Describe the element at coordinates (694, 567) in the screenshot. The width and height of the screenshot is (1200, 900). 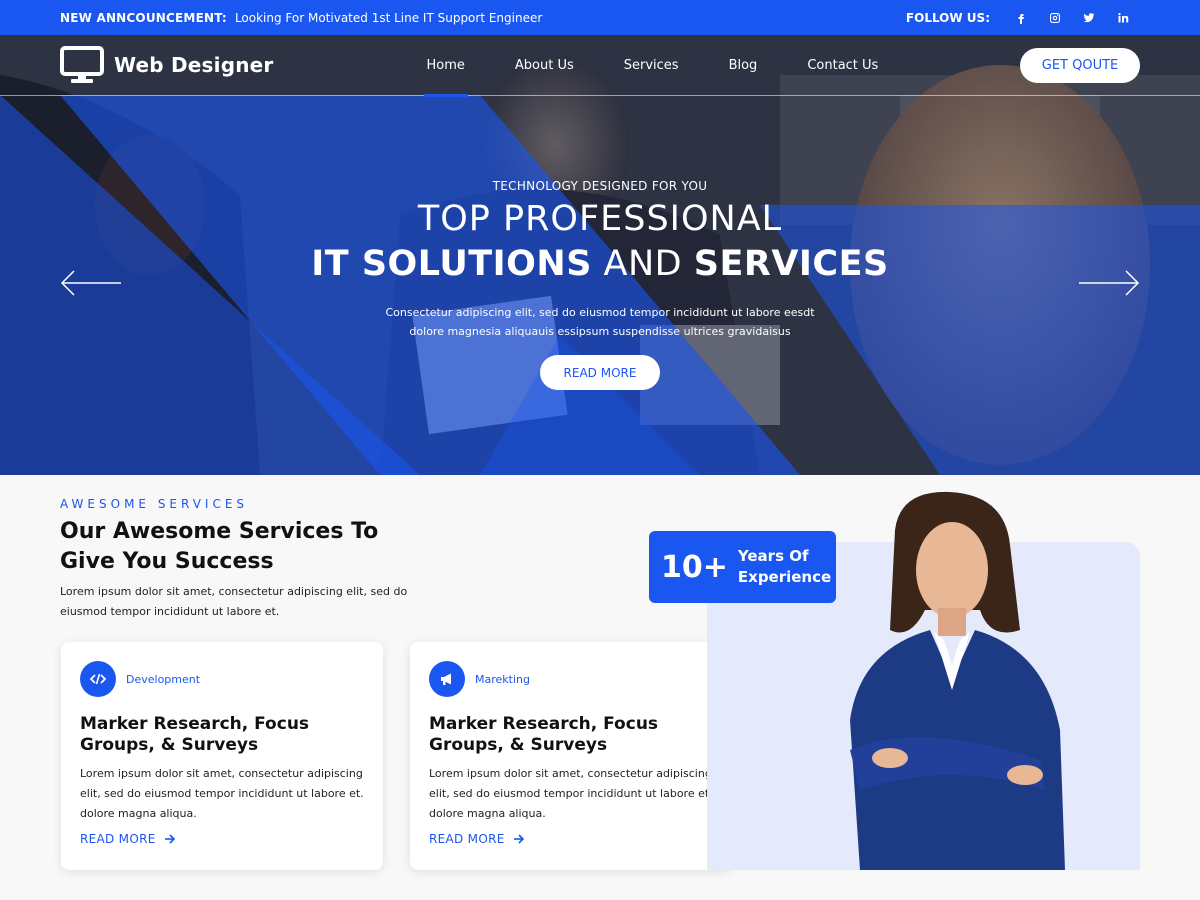
I see `experience-number: 10+` at that location.